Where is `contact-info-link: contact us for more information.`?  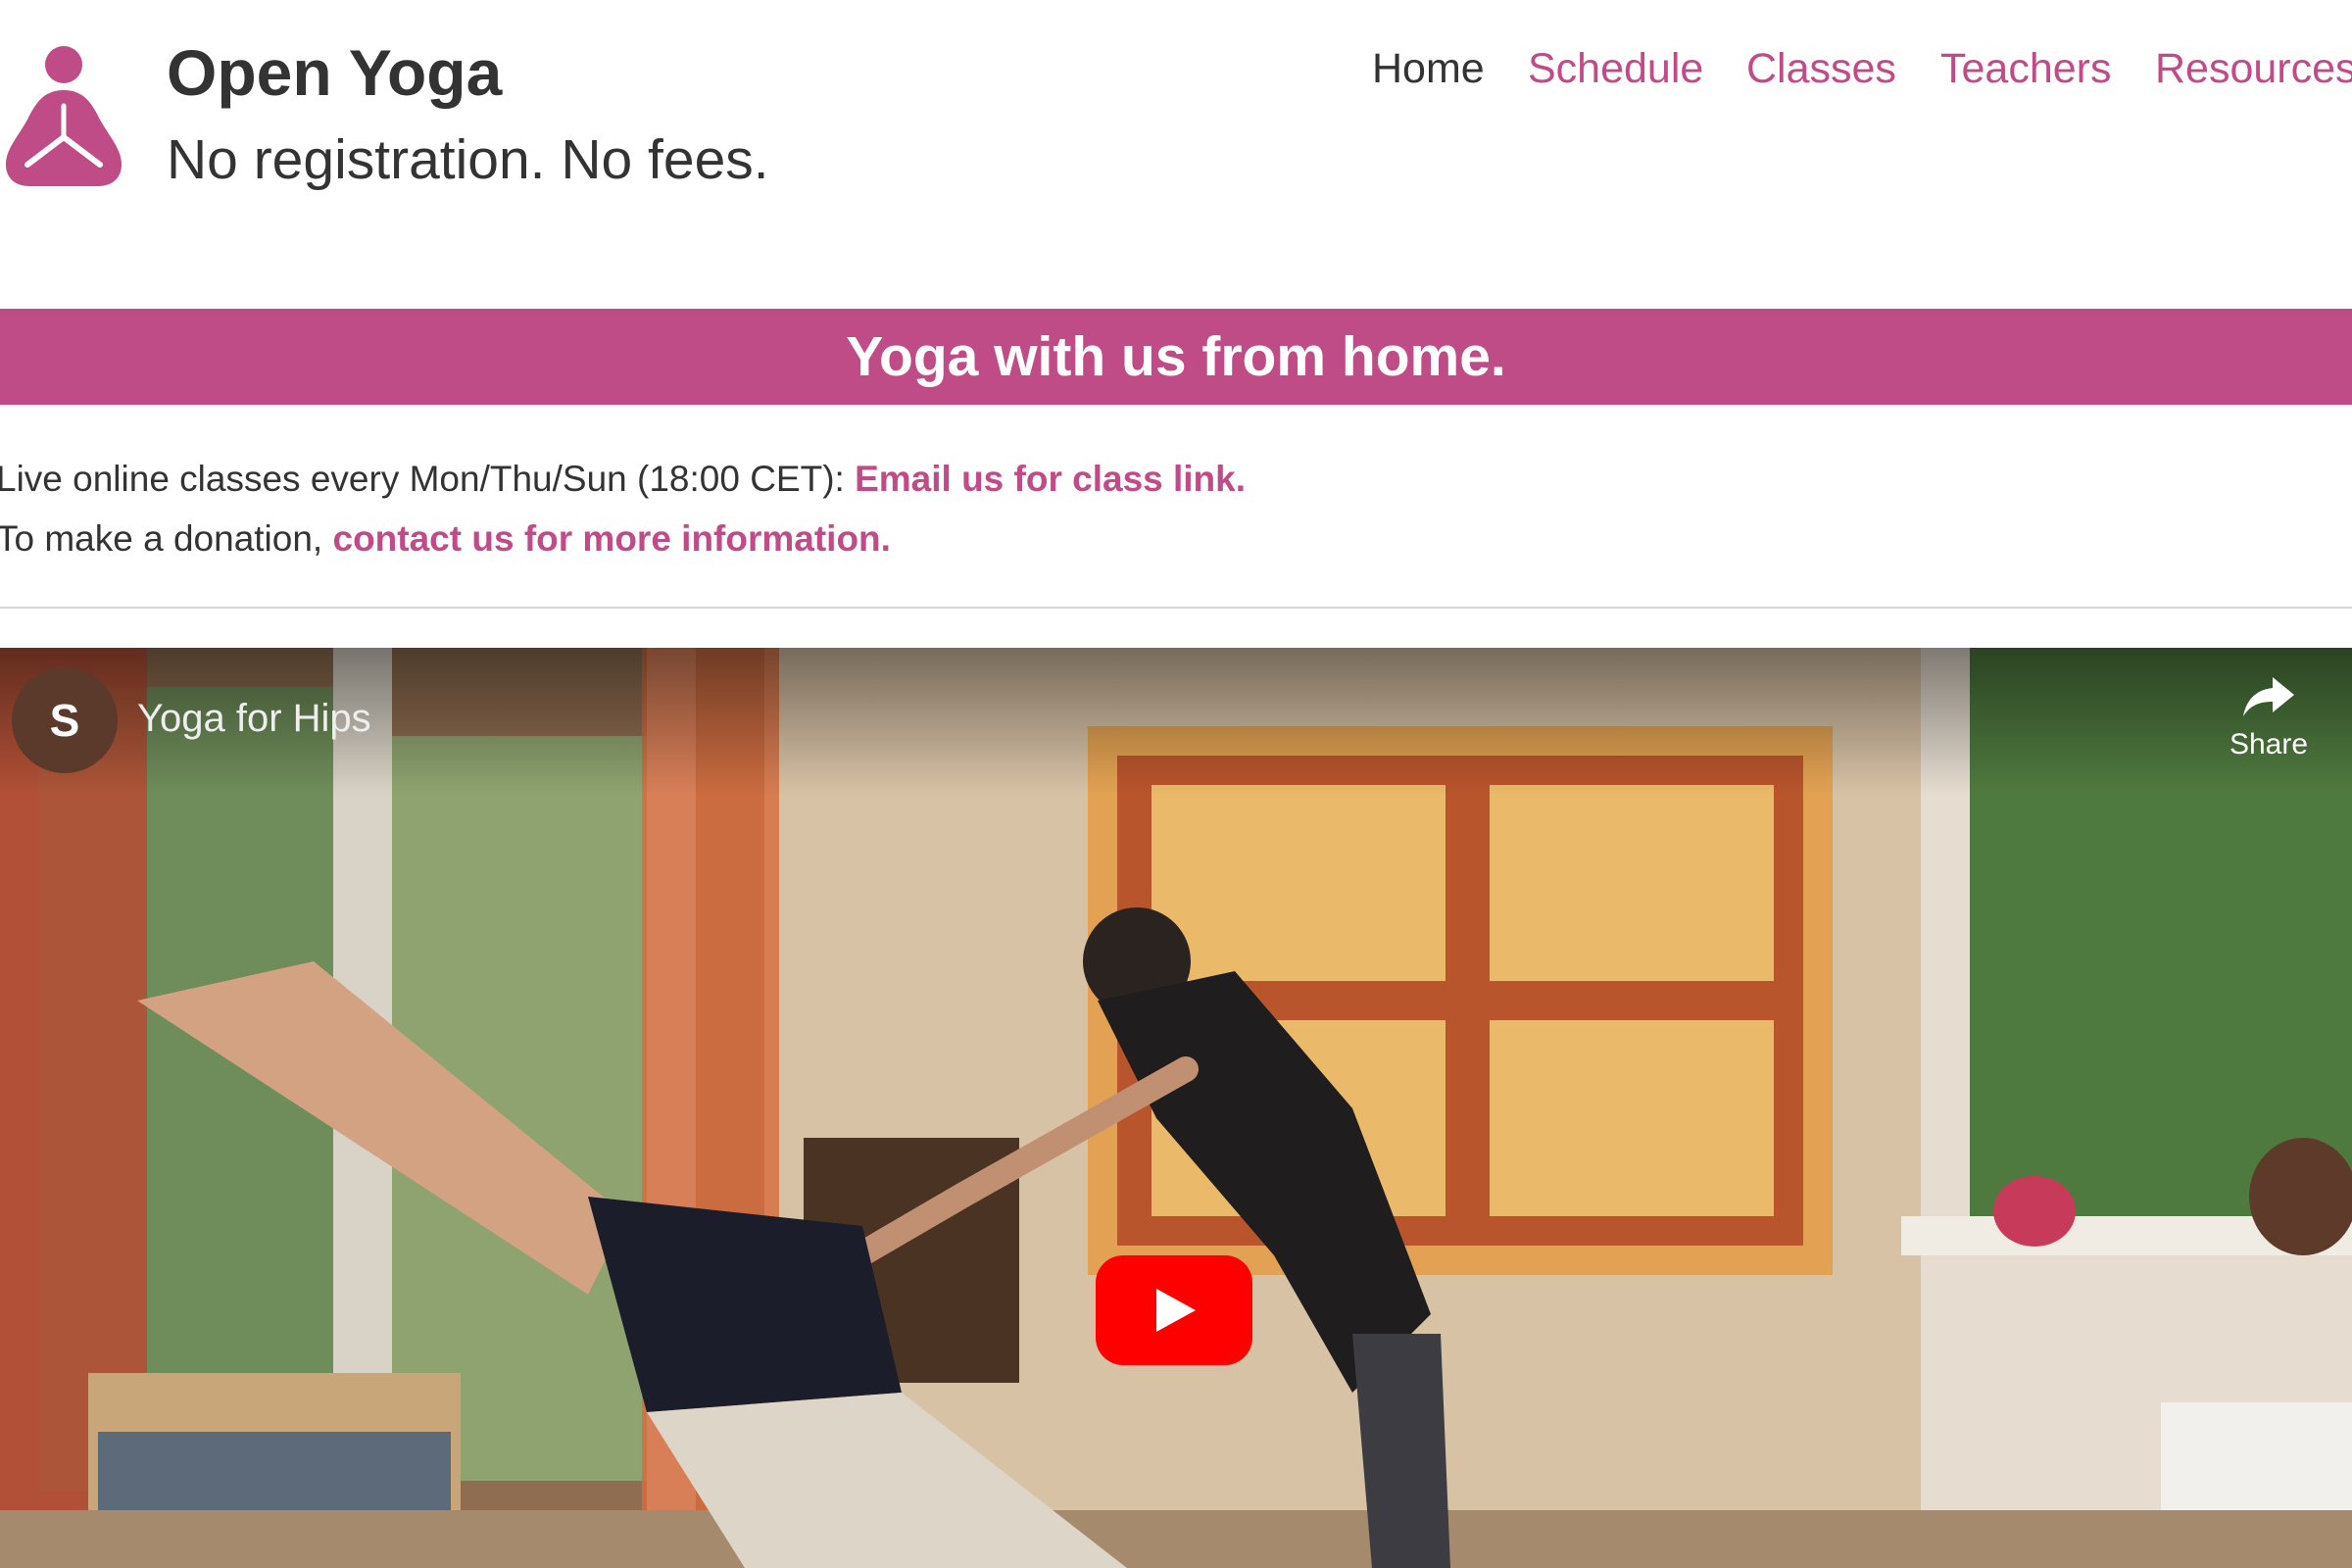
contact-info-link: contact us for more information. is located at coordinates (612, 538).